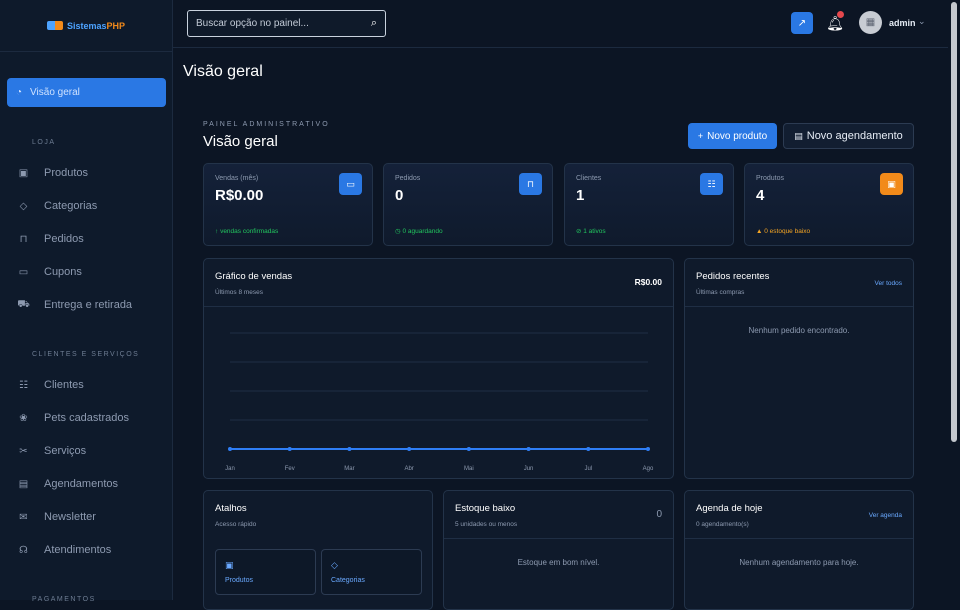 This screenshot has width=960, height=610. I want to click on brand-logo: Sistemas PHP, so click(86, 26).